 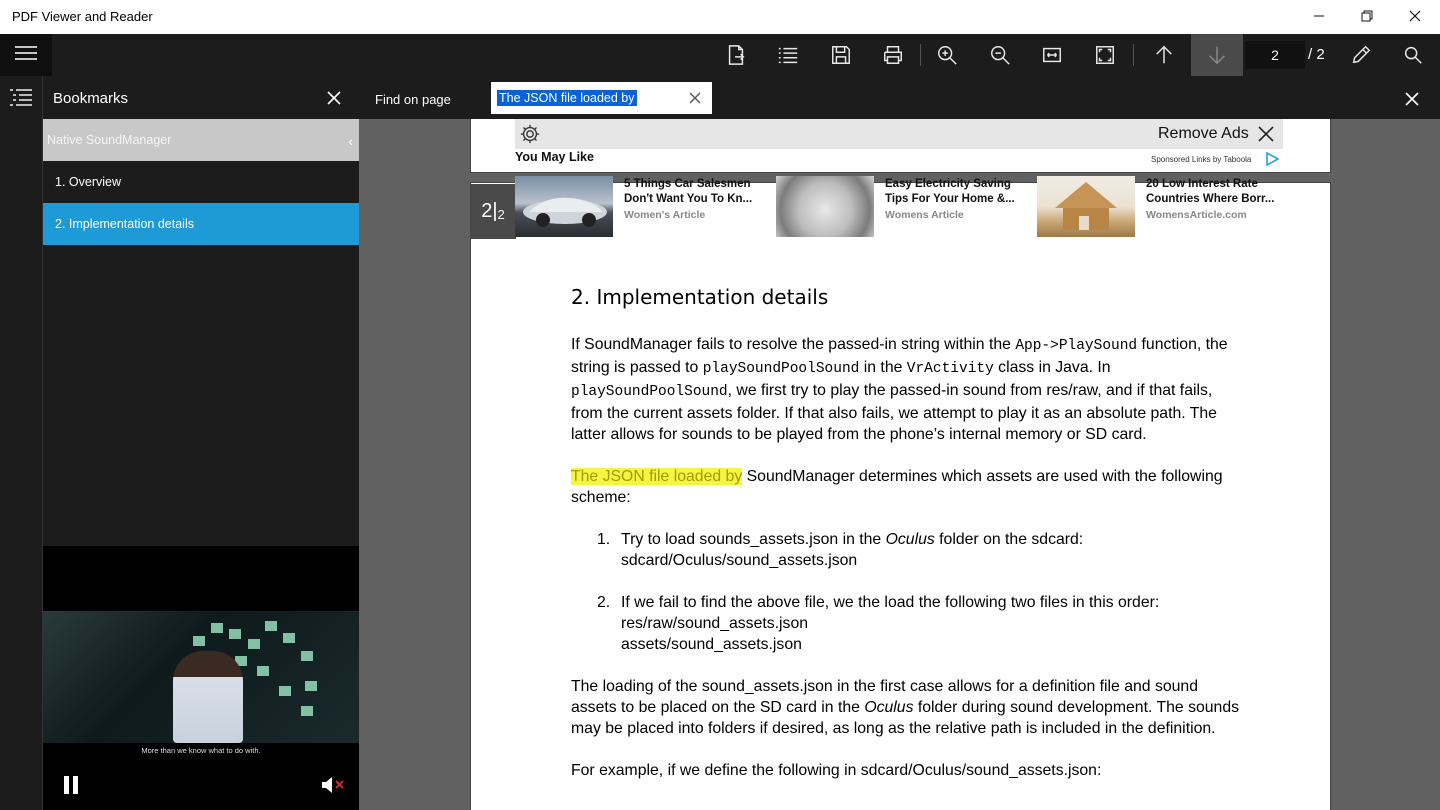 What do you see at coordinates (825, 206) in the screenshot?
I see `ad-thumbnail-meter` at bounding box center [825, 206].